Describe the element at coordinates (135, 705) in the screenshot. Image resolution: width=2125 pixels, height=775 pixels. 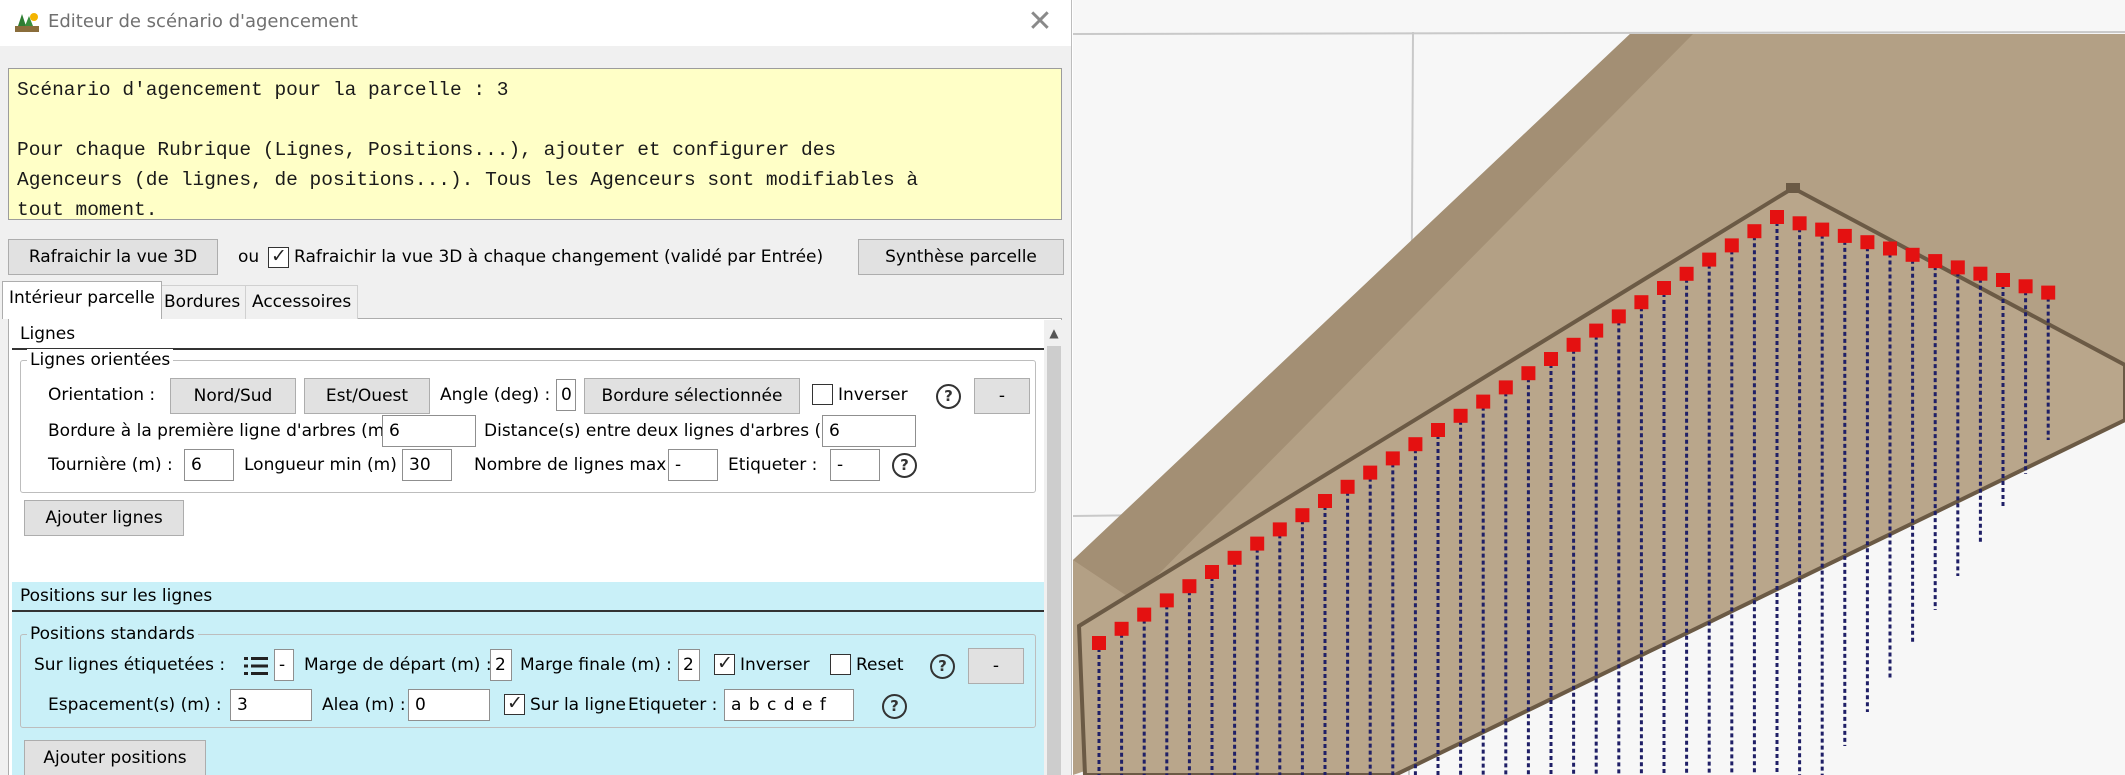
I see `espacement-label: Espacement(s) (m) :` at that location.